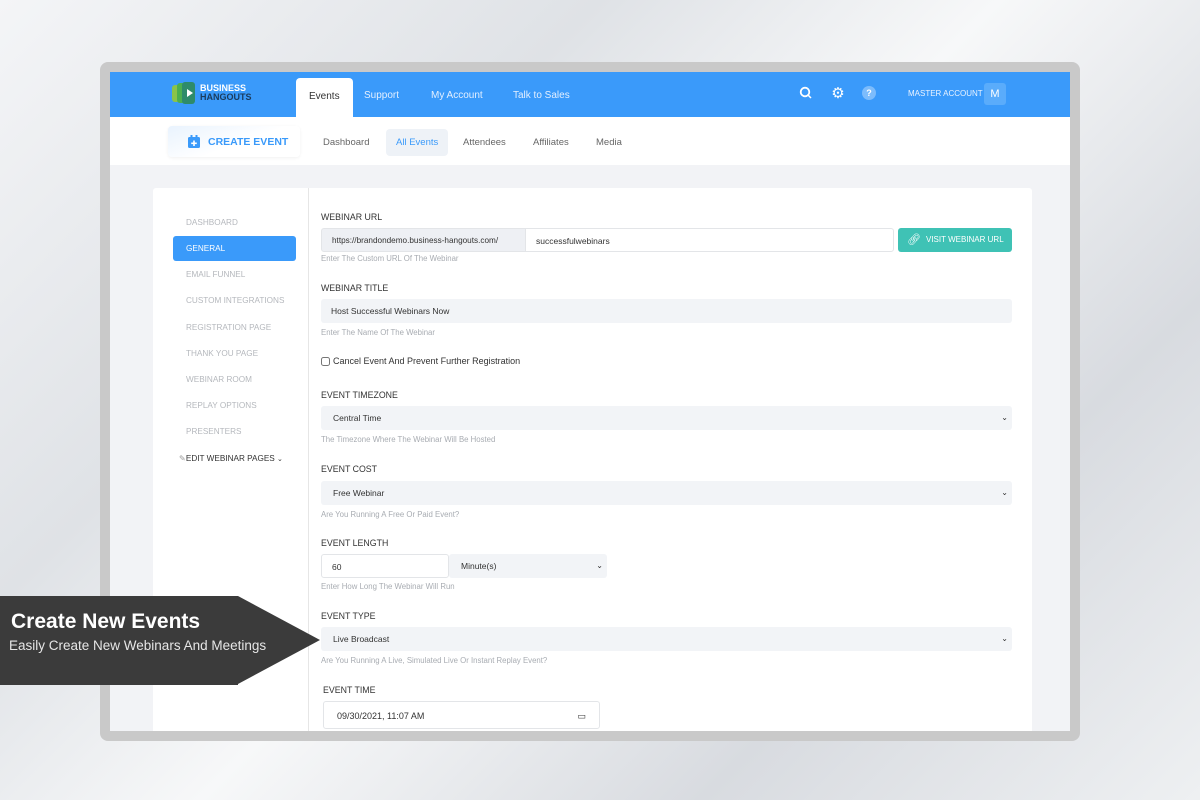  I want to click on sidebar-item-custom-integrations: CUSTOM INTEGRATIONS, so click(234, 300).